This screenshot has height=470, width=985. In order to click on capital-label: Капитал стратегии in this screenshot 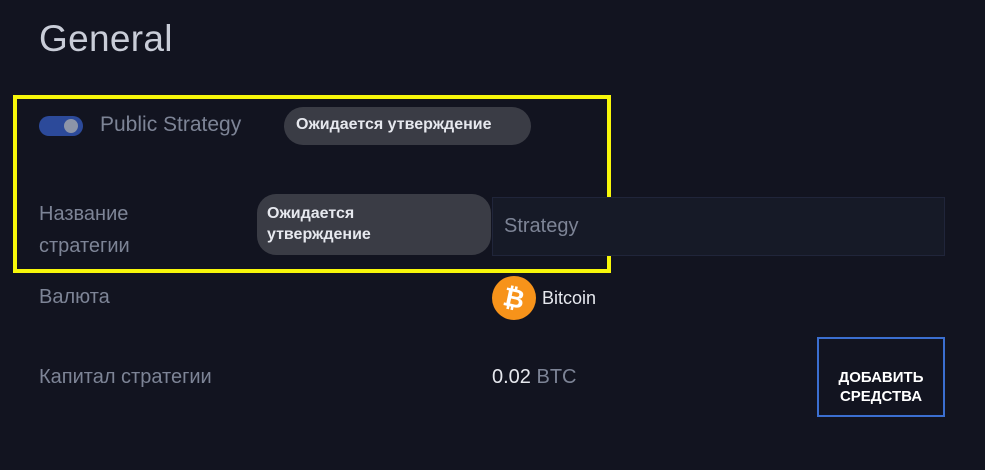, I will do `click(125, 377)`.